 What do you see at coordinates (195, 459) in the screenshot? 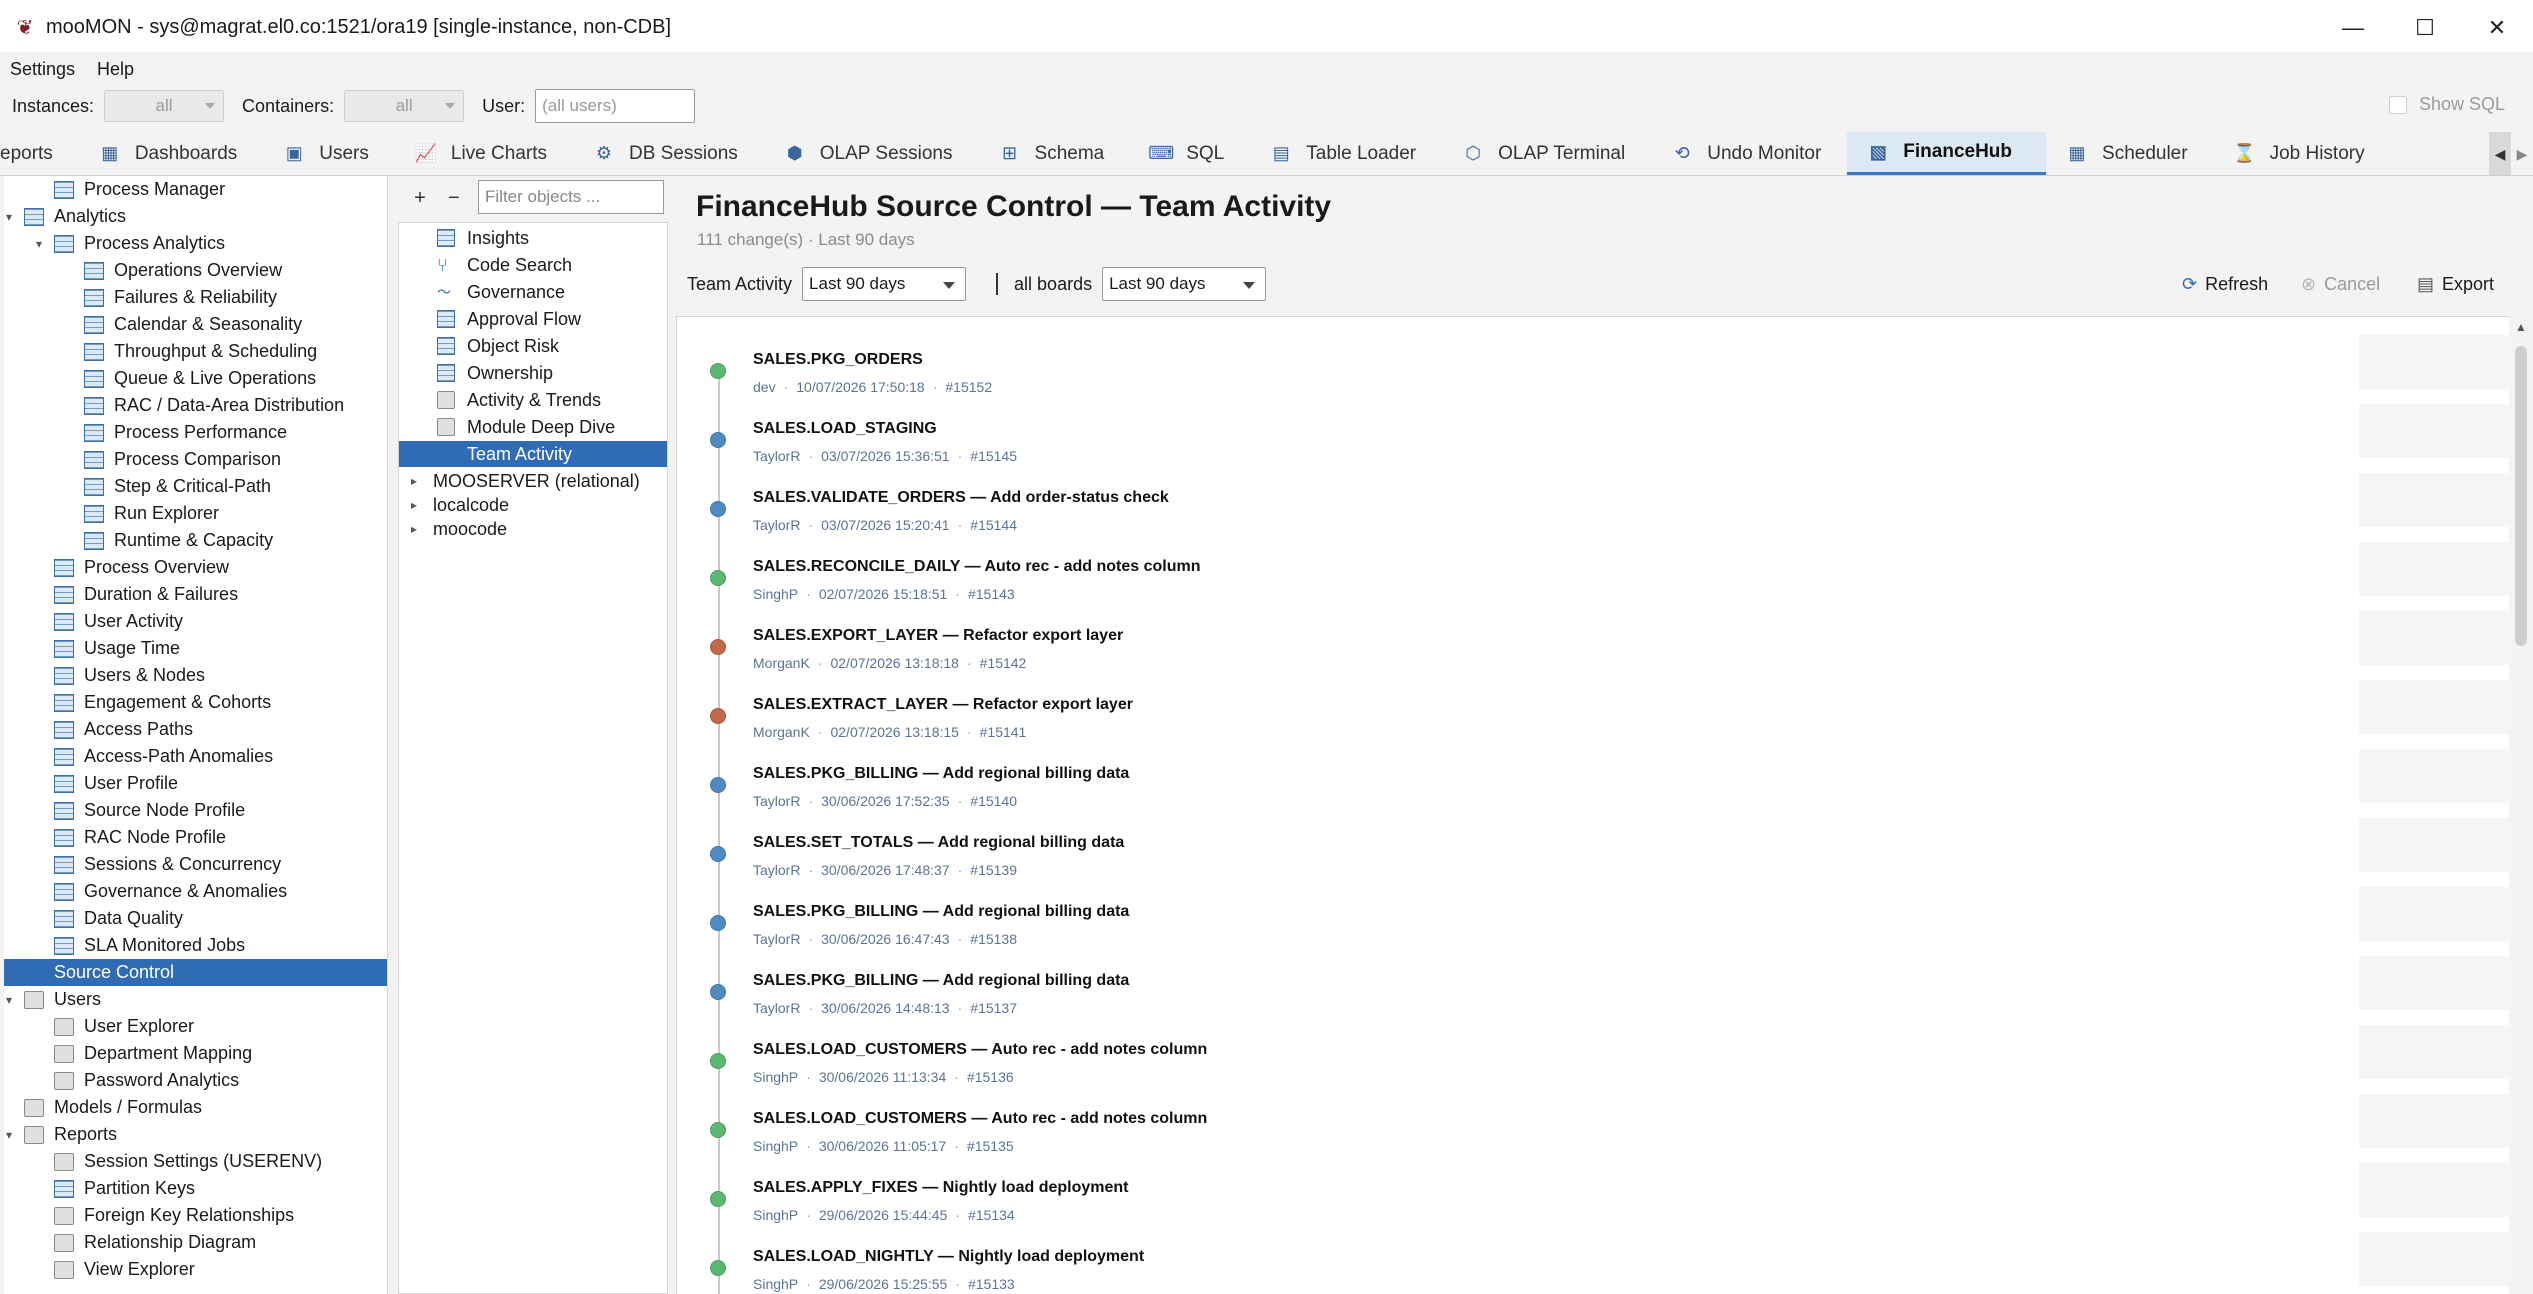
I see `tree-item-process-comparison: Process Comparison` at bounding box center [195, 459].